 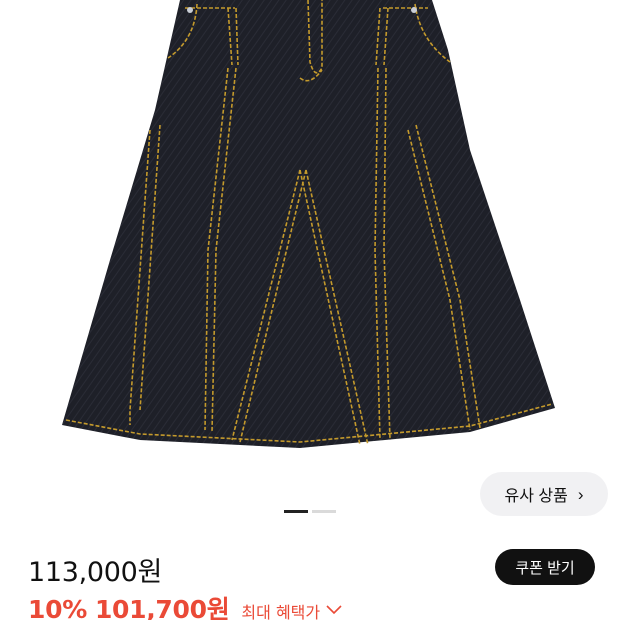 I want to click on image-page-indicator, so click(x=310, y=511).